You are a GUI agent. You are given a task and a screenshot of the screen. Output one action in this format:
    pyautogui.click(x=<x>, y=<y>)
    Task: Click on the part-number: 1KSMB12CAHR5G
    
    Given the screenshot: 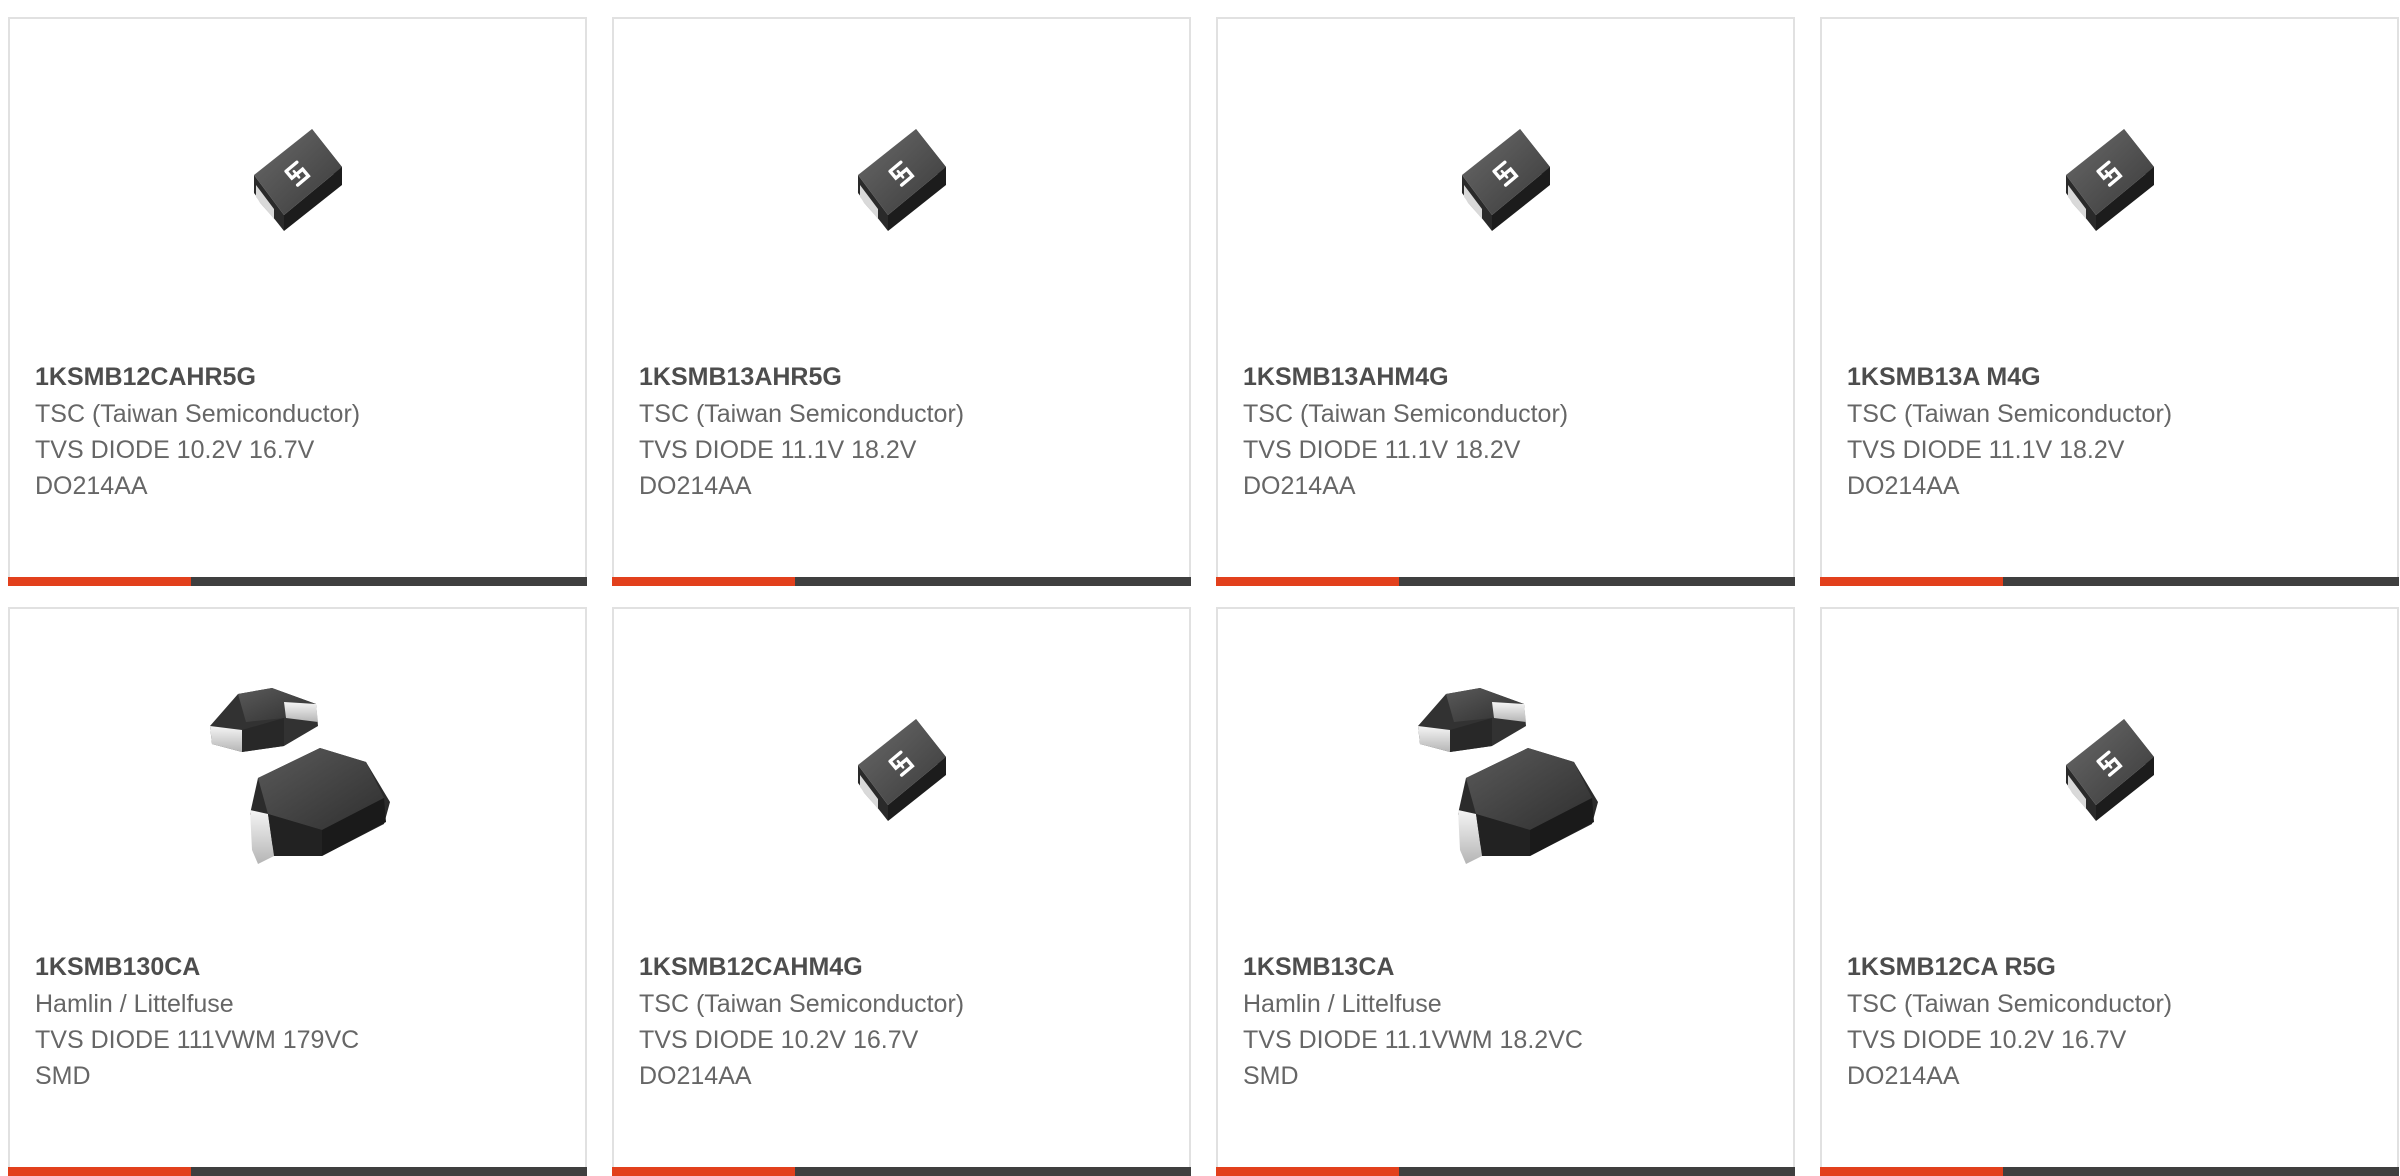 What is the action you would take?
    pyautogui.click(x=300, y=377)
    